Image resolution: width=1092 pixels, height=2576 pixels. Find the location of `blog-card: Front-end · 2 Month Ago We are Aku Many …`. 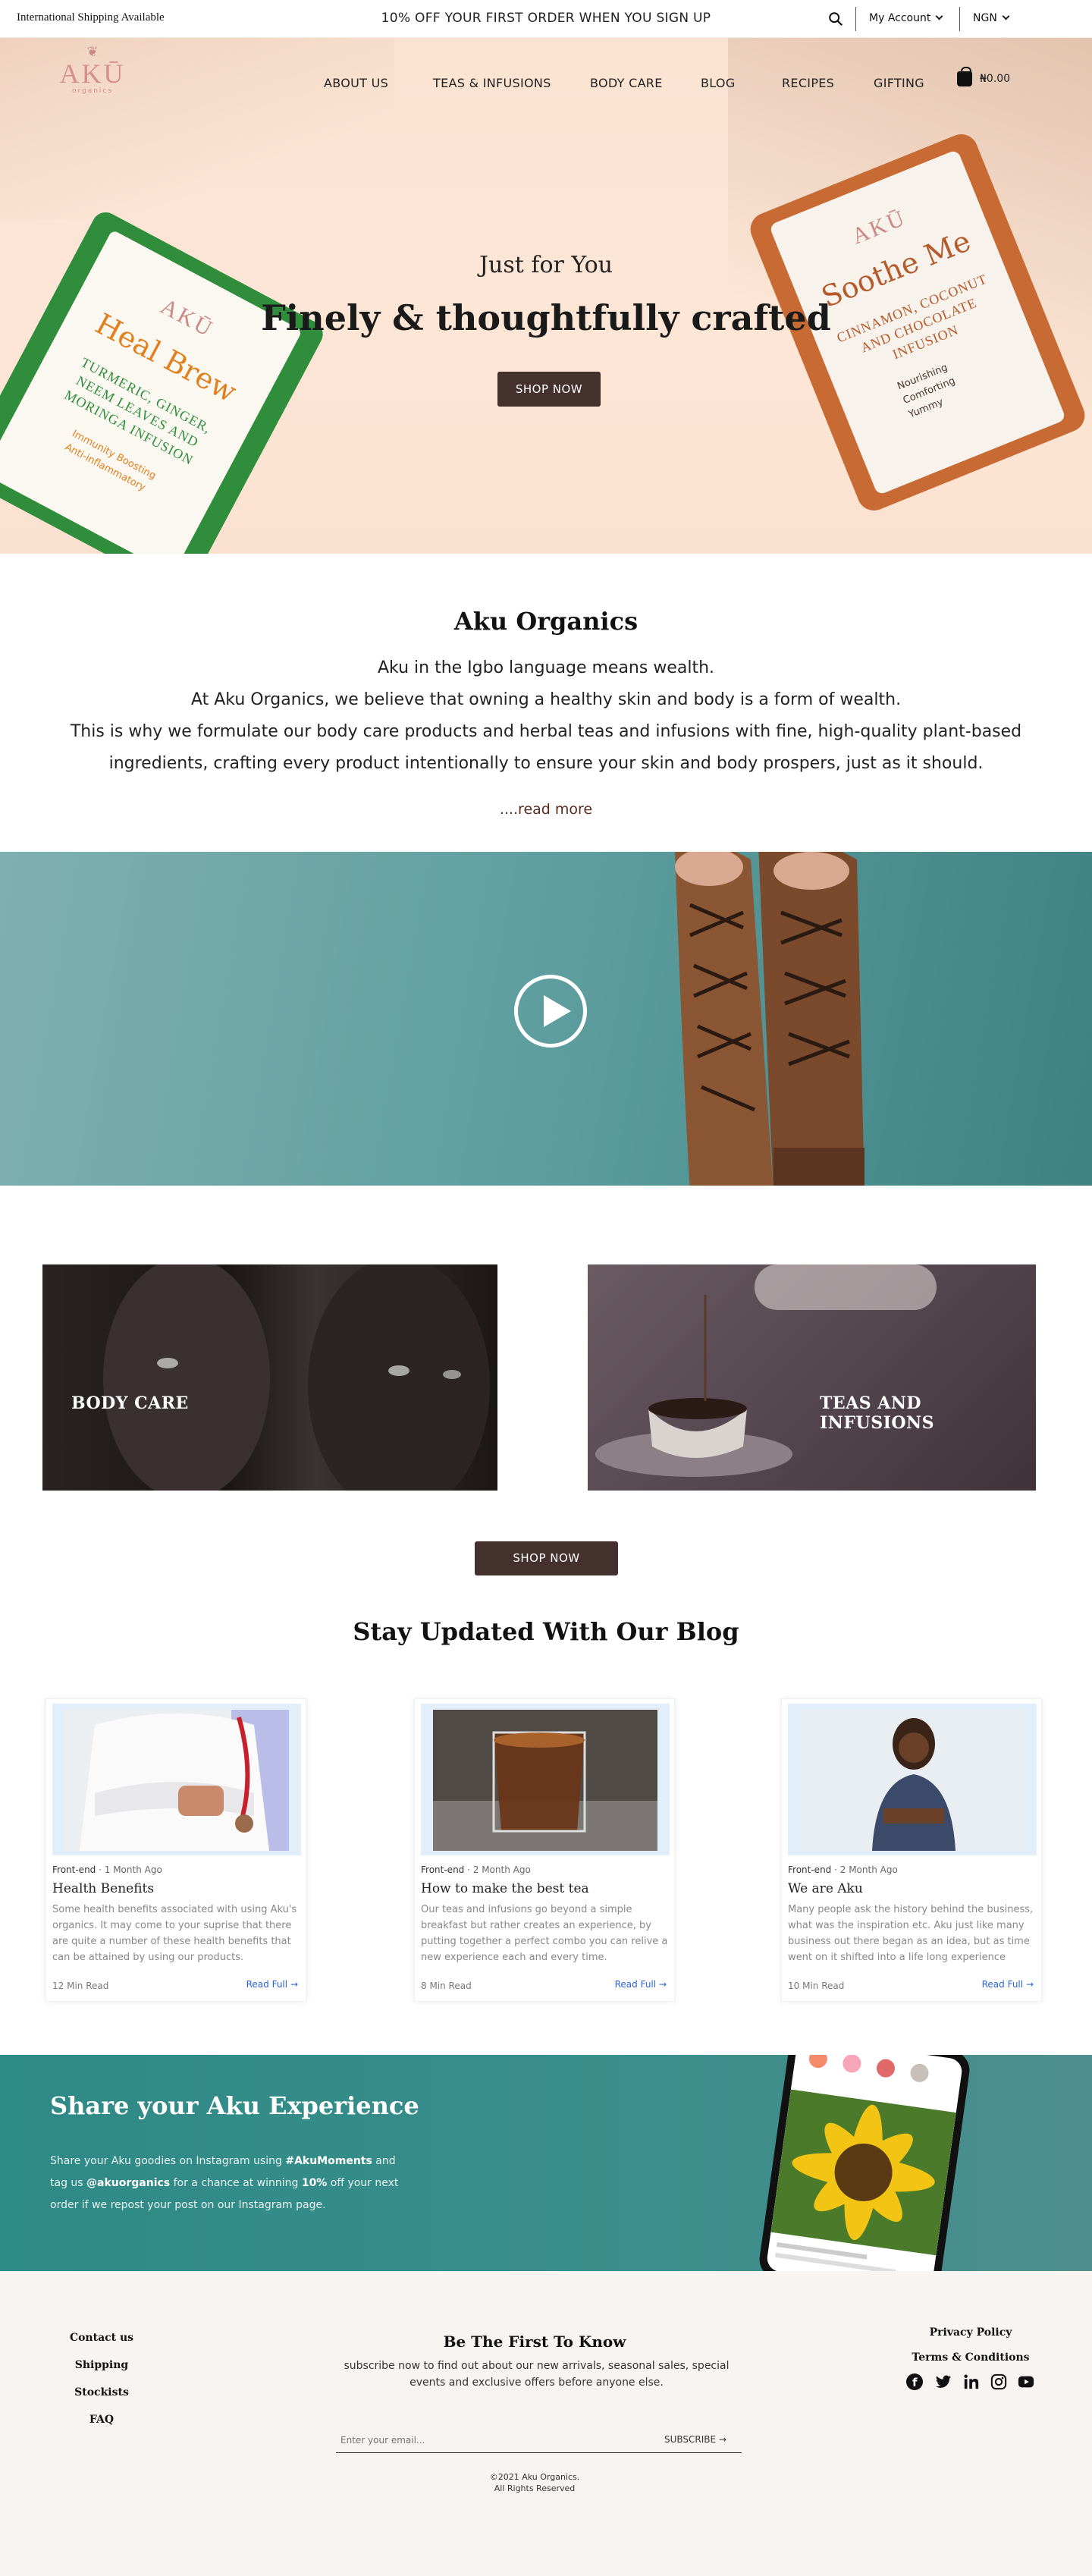

blog-card: Front-end · 2 Month Ago We are Aku Many … is located at coordinates (911, 1850).